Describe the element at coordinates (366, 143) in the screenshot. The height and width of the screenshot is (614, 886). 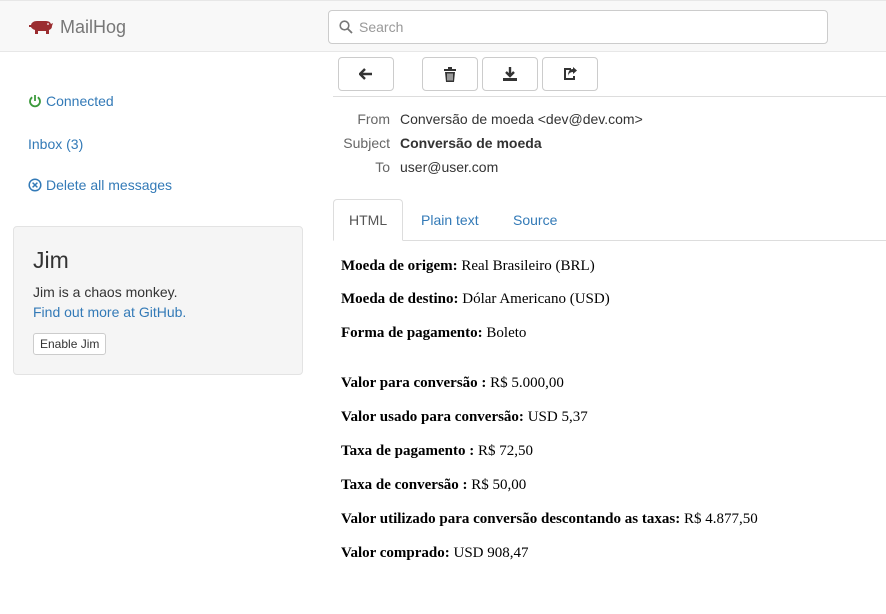
I see `subject-label: Subject` at that location.